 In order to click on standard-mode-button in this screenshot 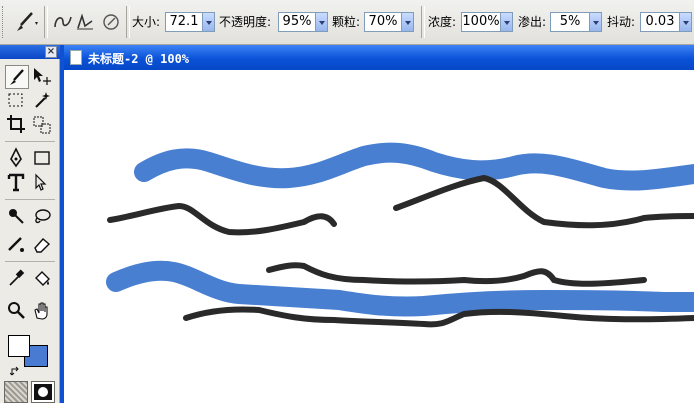, I will do `click(16, 392)`.